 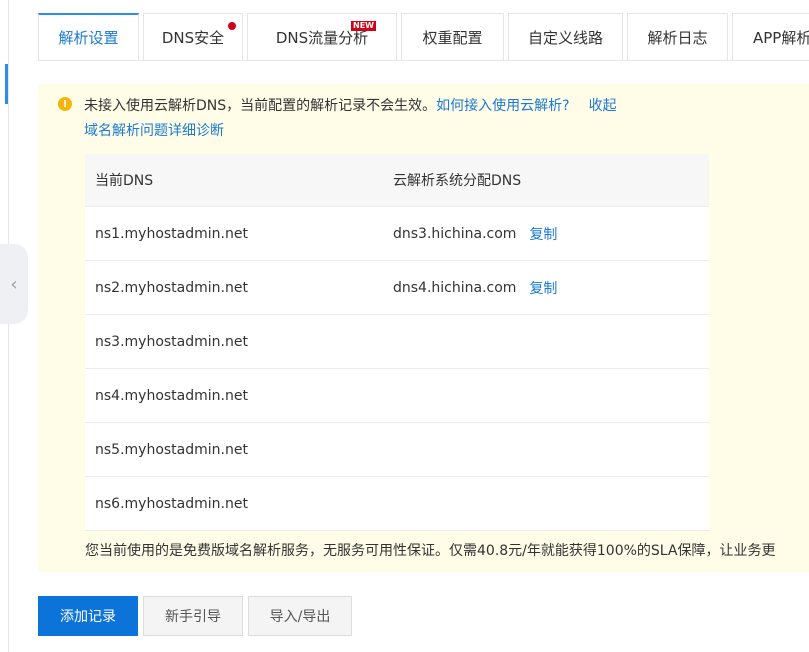 What do you see at coordinates (397, 504) in the screenshot?
I see `table-row: ns6.myhostadmin.net` at bounding box center [397, 504].